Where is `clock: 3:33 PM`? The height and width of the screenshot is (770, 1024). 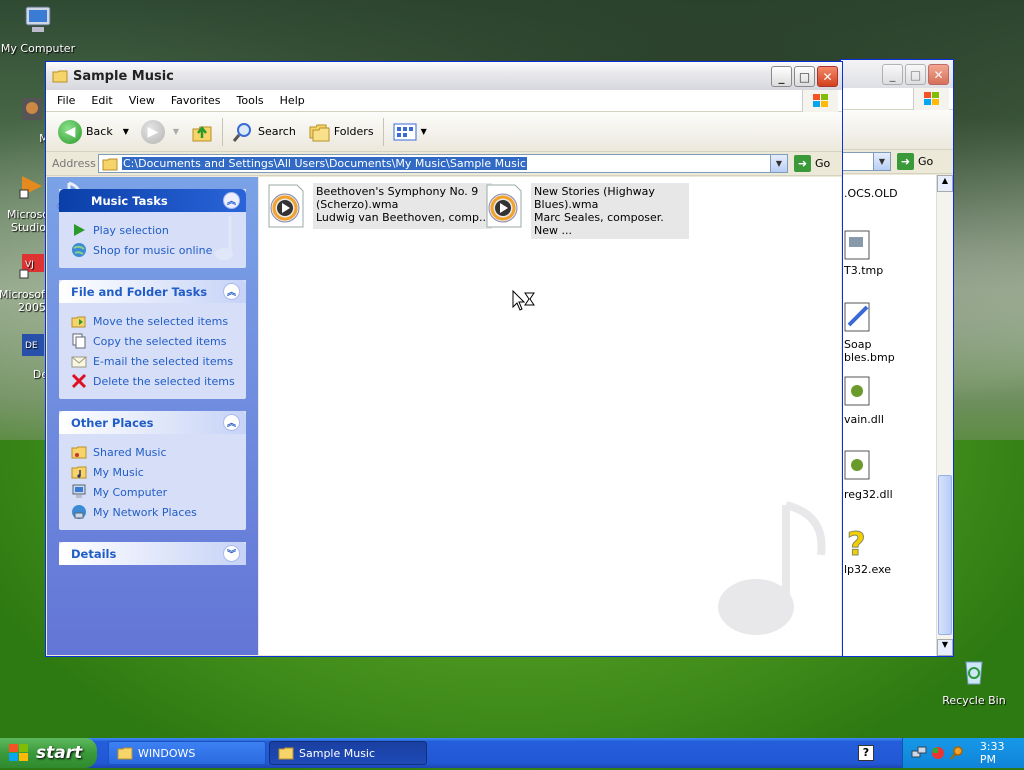
clock: 3:33 PM is located at coordinates (1002, 753).